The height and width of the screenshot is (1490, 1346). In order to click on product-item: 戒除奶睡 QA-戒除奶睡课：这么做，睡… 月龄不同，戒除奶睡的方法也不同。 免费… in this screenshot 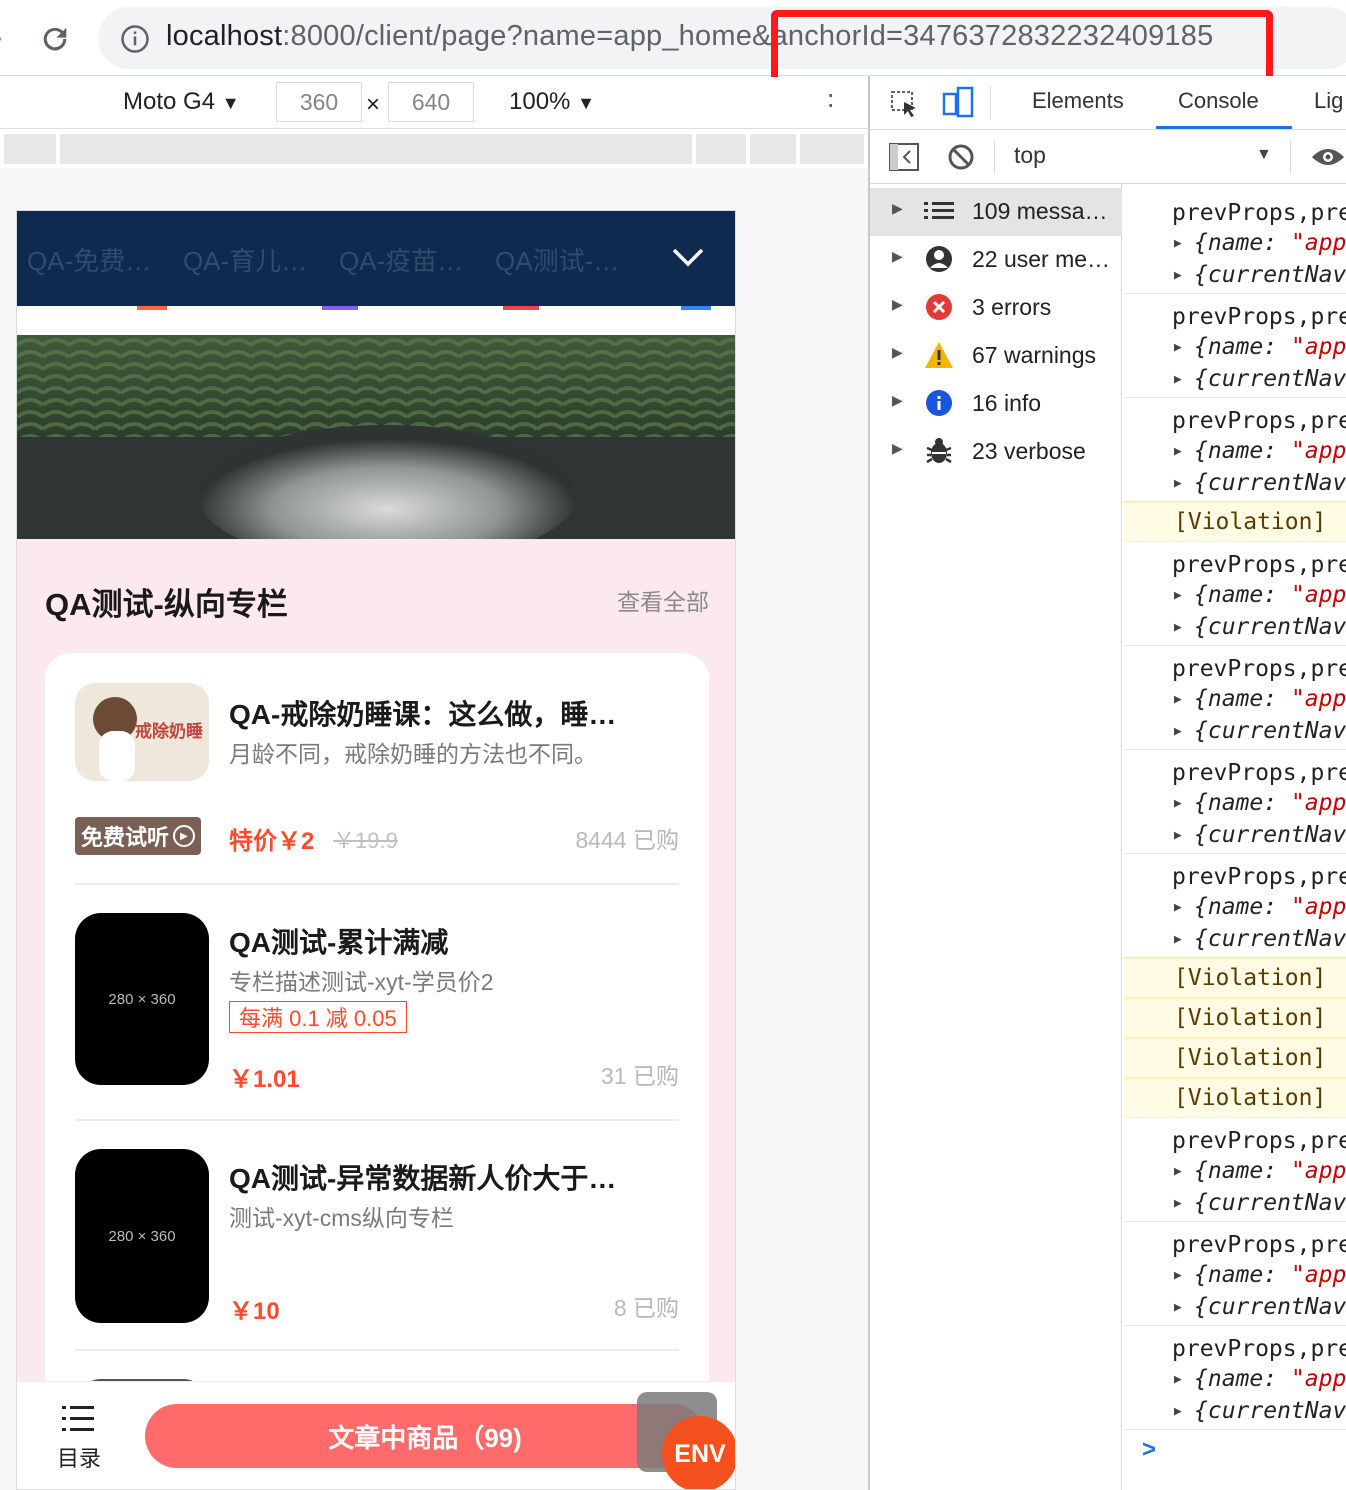, I will do `click(377, 769)`.